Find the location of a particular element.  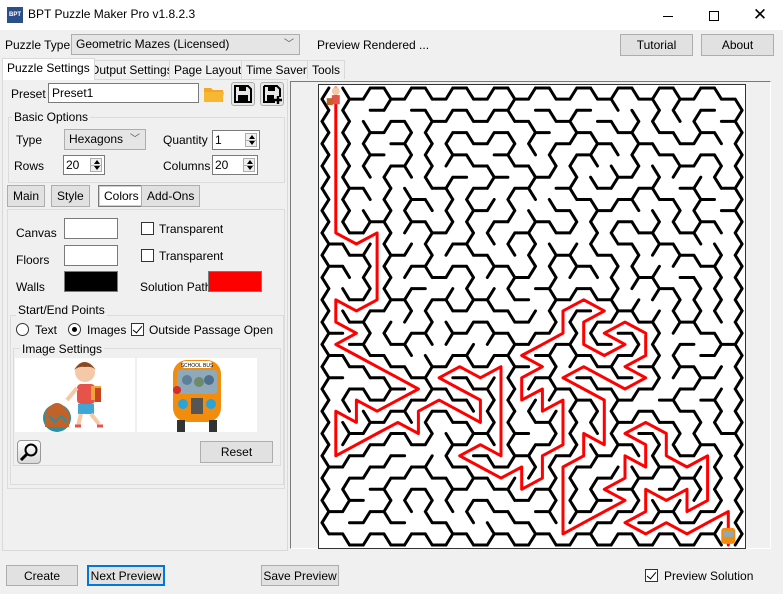

tab-tools: Tools is located at coordinates (326, 69).